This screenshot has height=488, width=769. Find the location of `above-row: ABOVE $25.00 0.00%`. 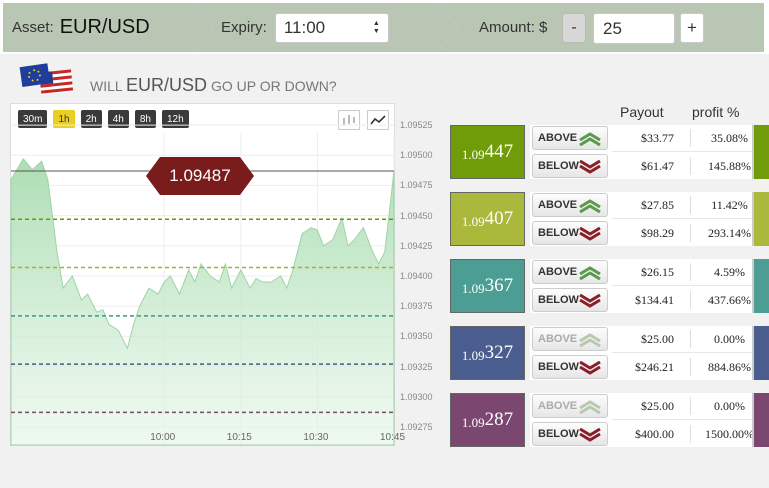

above-row: ABOVE $25.00 0.00% is located at coordinates (649, 339).